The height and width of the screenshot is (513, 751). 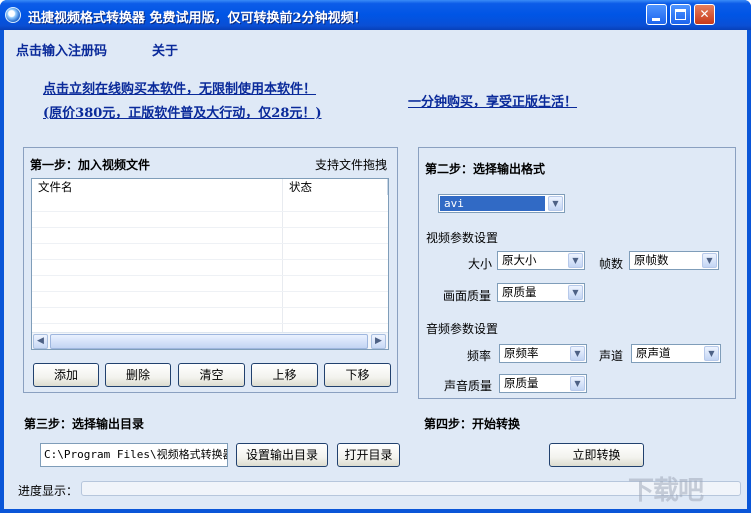 What do you see at coordinates (479, 356) in the screenshot?
I see `samplerate-label: 频率` at bounding box center [479, 356].